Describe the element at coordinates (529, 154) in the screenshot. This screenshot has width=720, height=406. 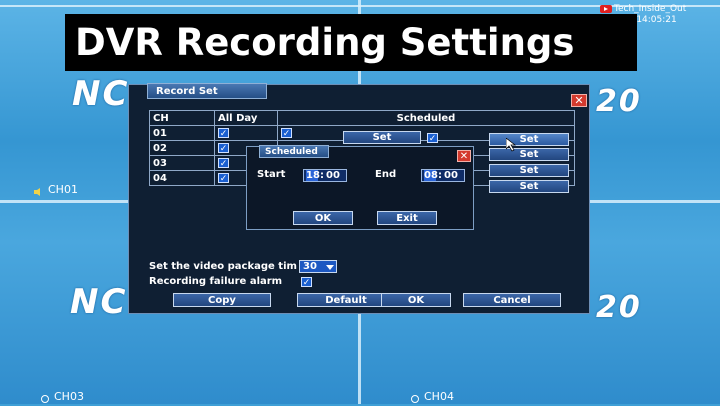
I see `row-02-schedule-set-button: Set` at that location.